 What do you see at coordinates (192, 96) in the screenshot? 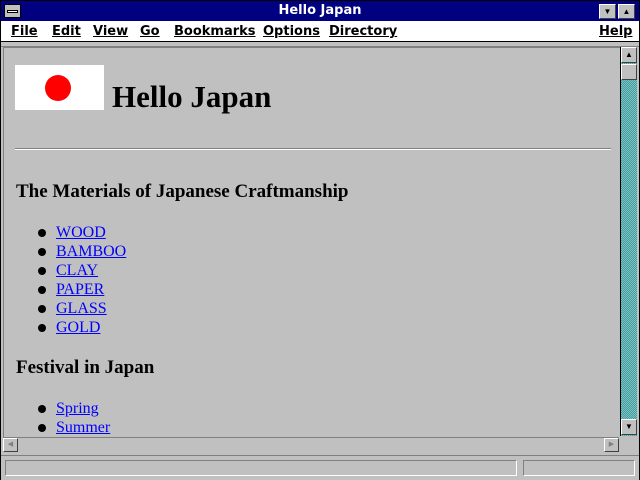
I see `page-title: Hello Japan` at bounding box center [192, 96].